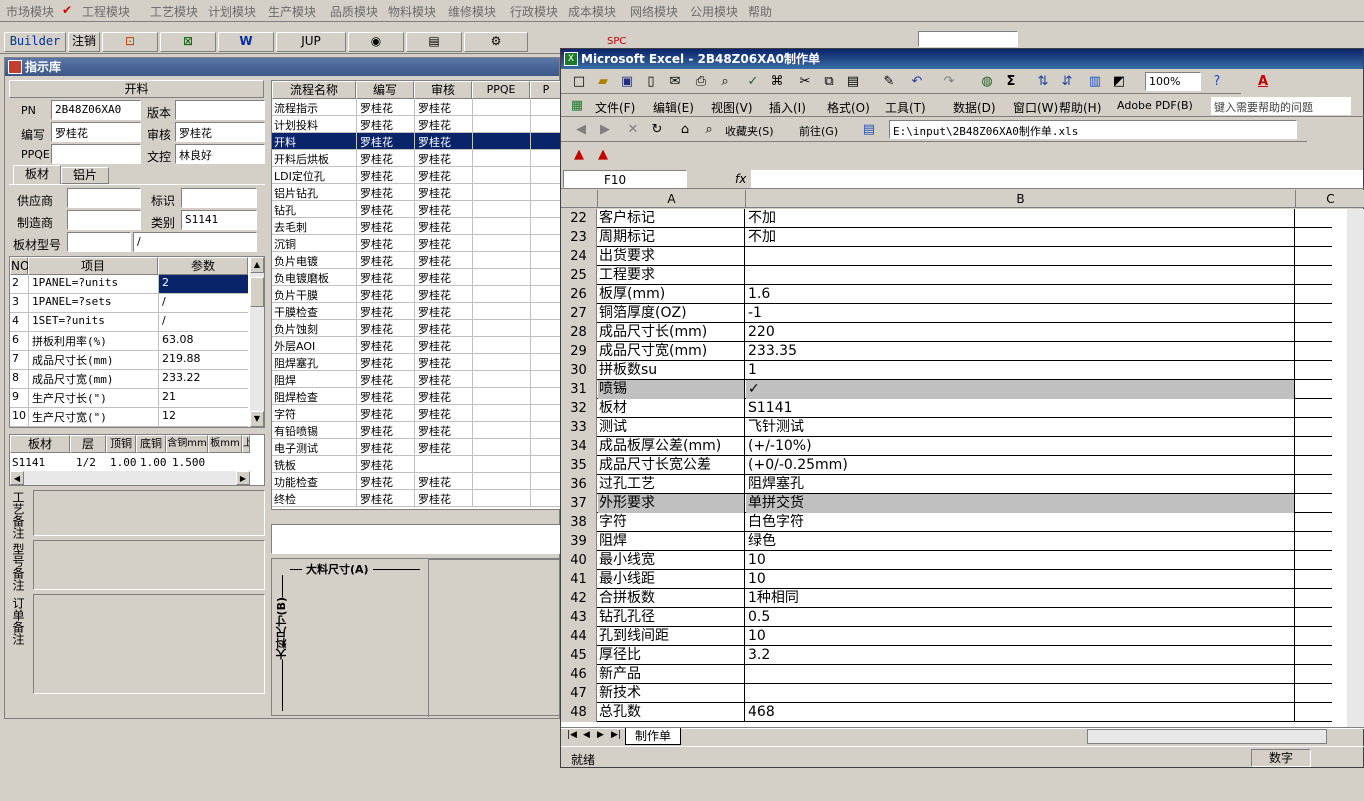 Image resolution: width=1364 pixels, height=801 pixels. Describe the element at coordinates (174, 11) in the screenshot. I see `top-menu-item: 工艺模块` at that location.